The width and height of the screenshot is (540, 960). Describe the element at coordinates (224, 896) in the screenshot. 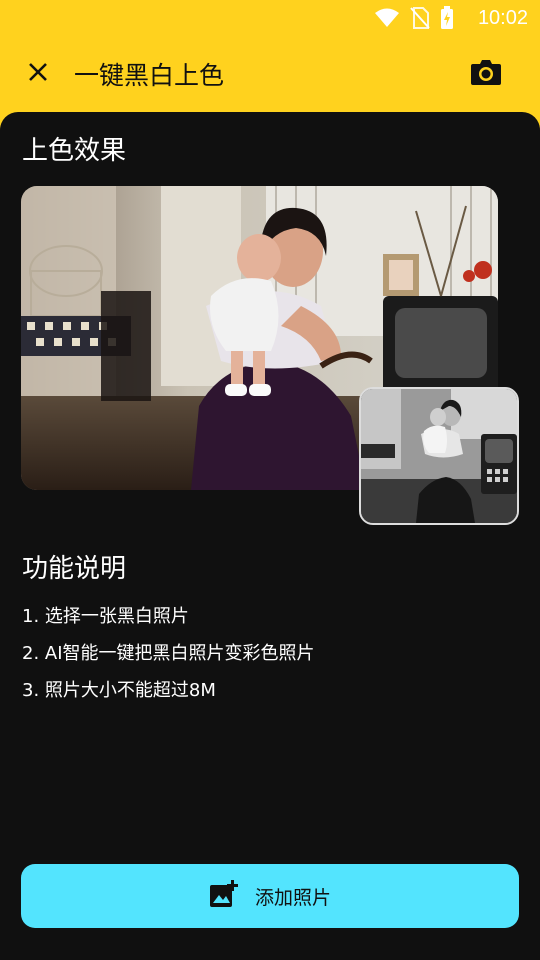

I see `add-photo-icon` at that location.